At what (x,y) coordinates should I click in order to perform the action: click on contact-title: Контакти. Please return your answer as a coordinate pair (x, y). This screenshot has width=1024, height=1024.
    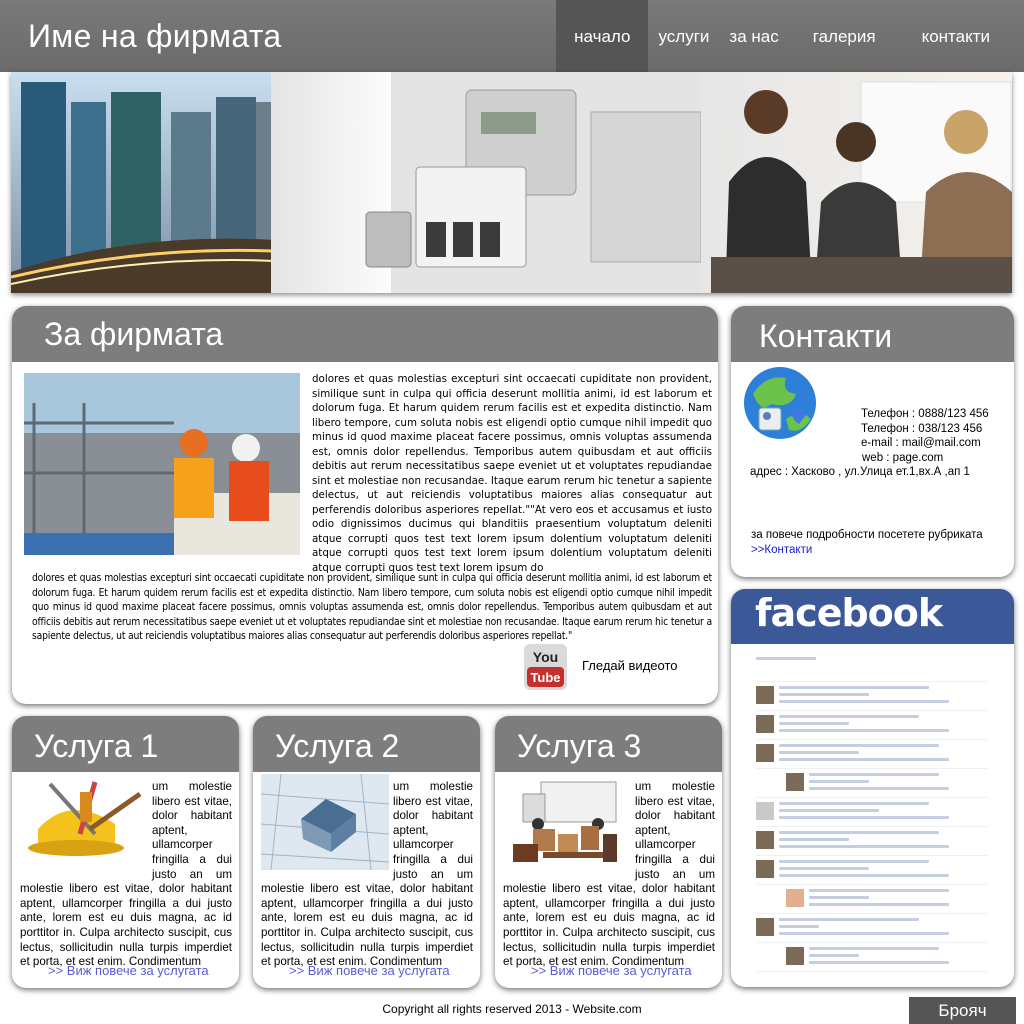
    Looking at the image, I should click on (872, 334).